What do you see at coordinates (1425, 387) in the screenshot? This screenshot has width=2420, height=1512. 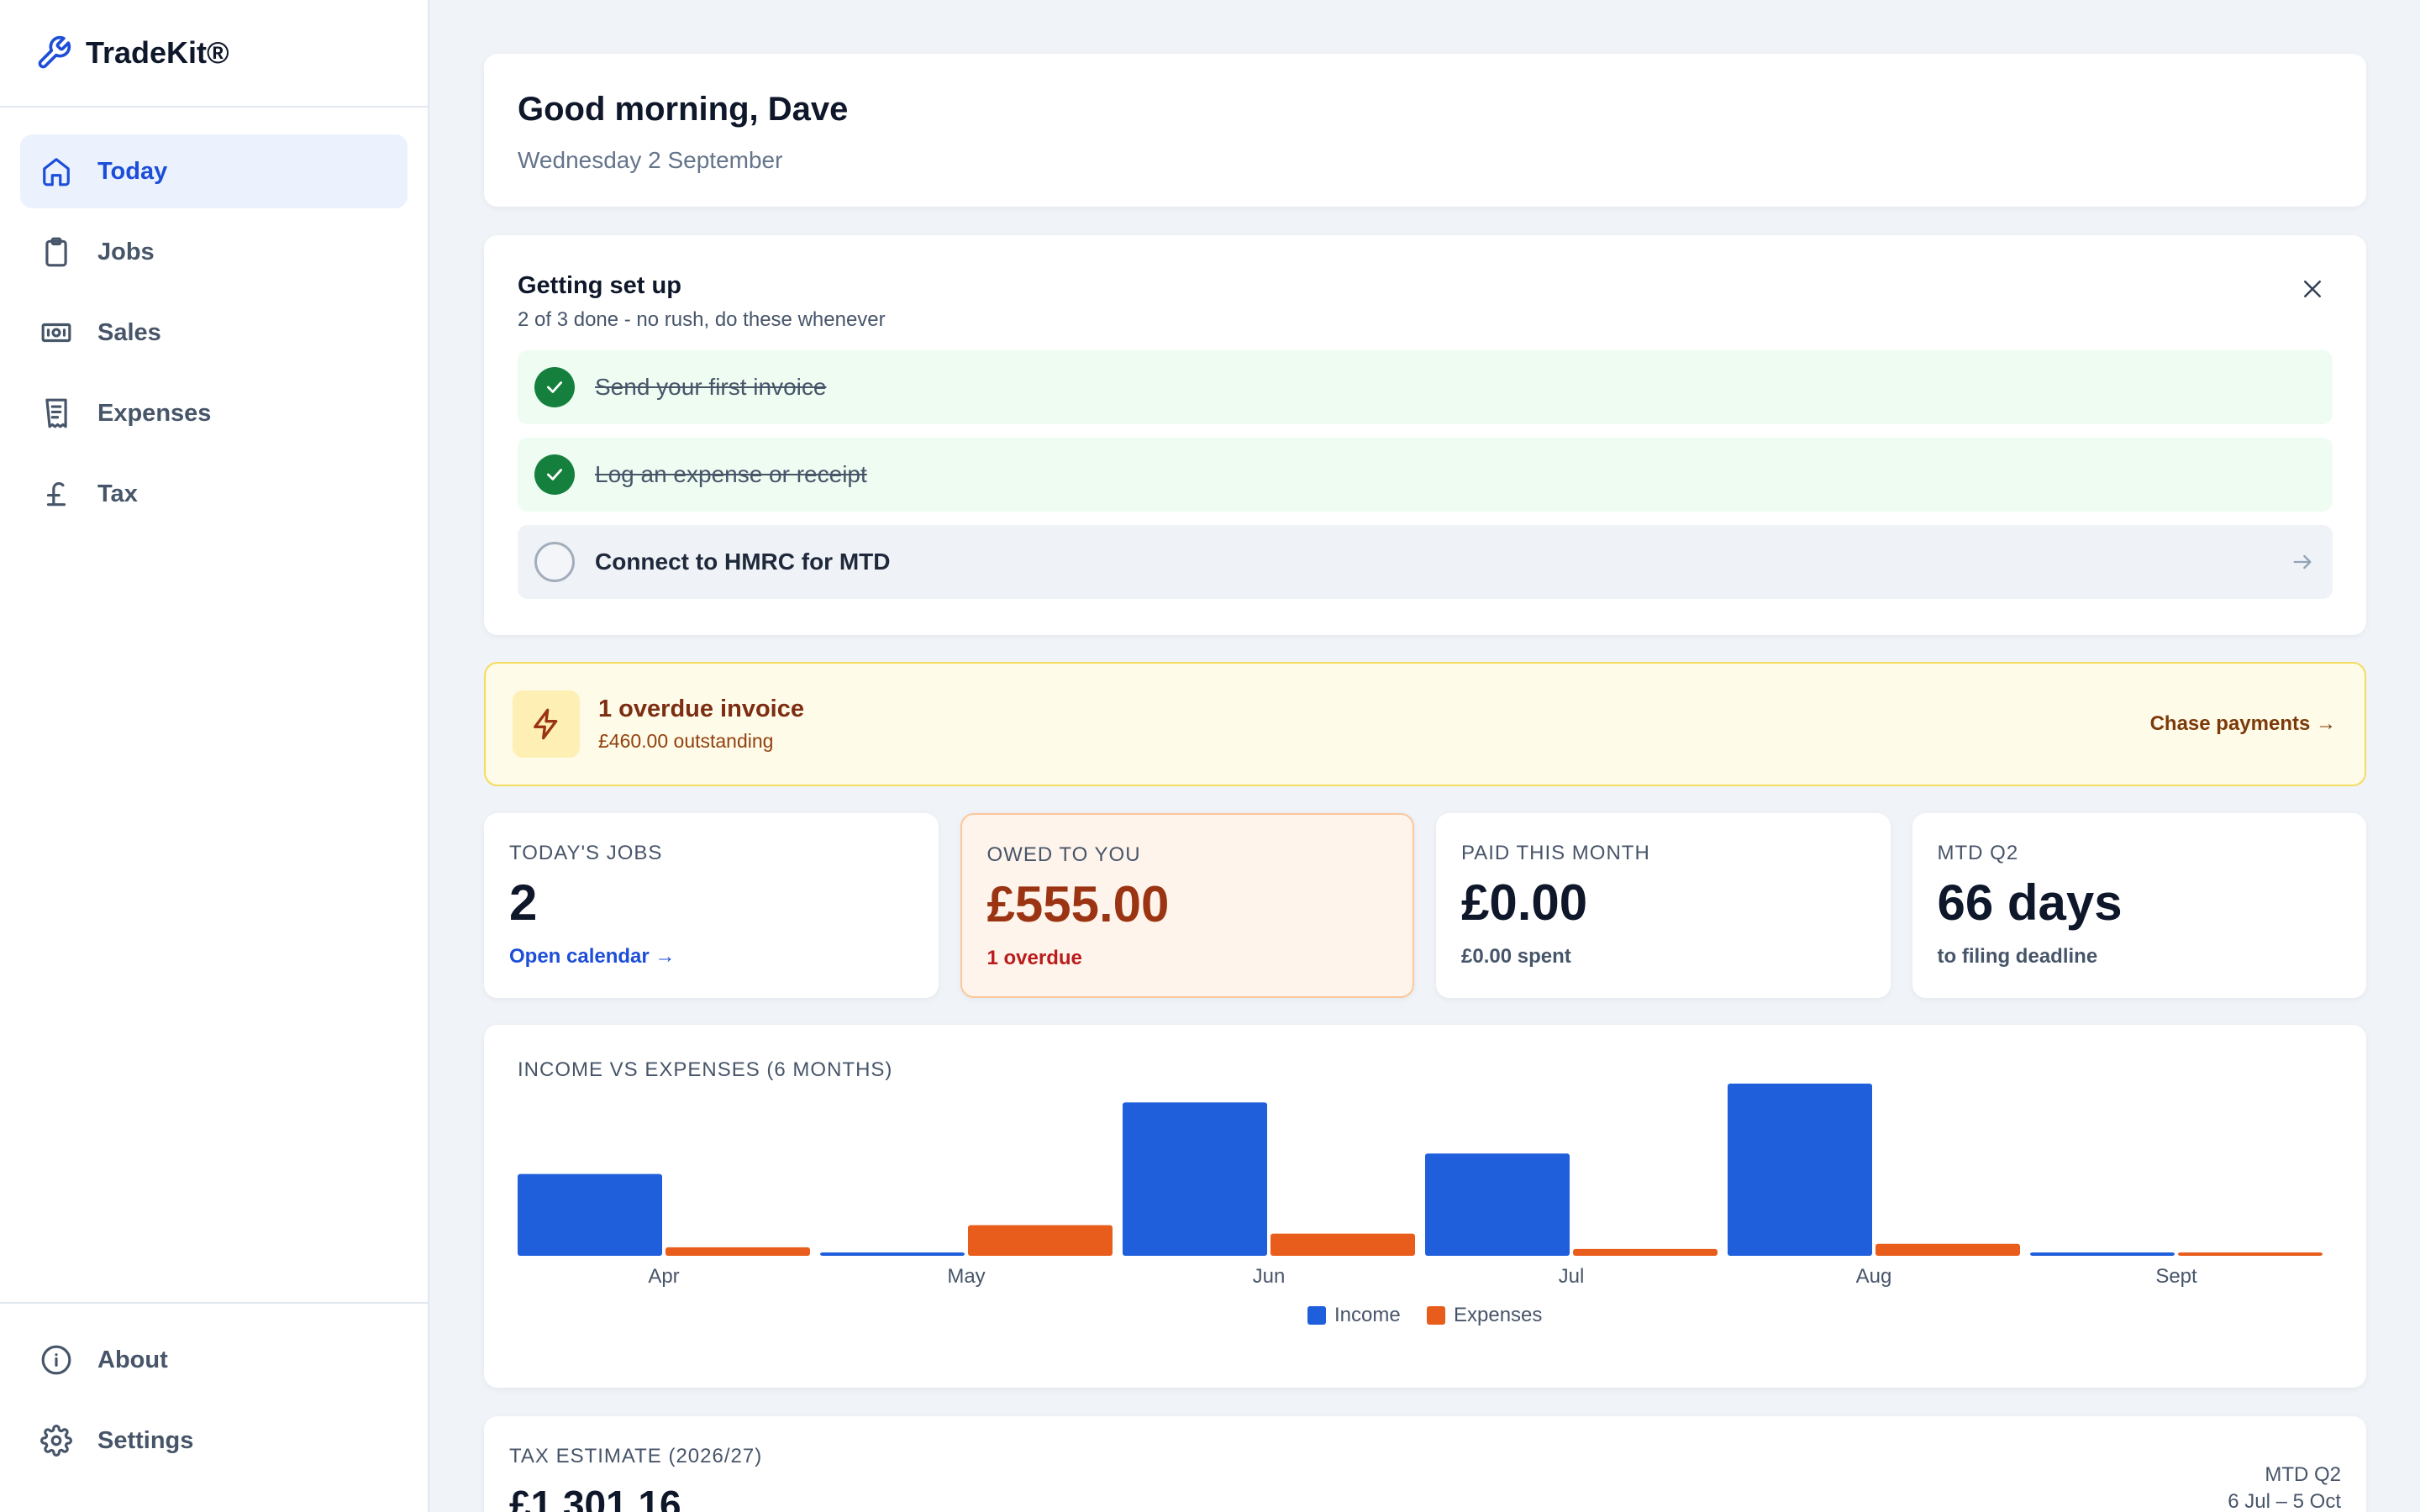 I see `setup-task: Send your first invoice` at bounding box center [1425, 387].